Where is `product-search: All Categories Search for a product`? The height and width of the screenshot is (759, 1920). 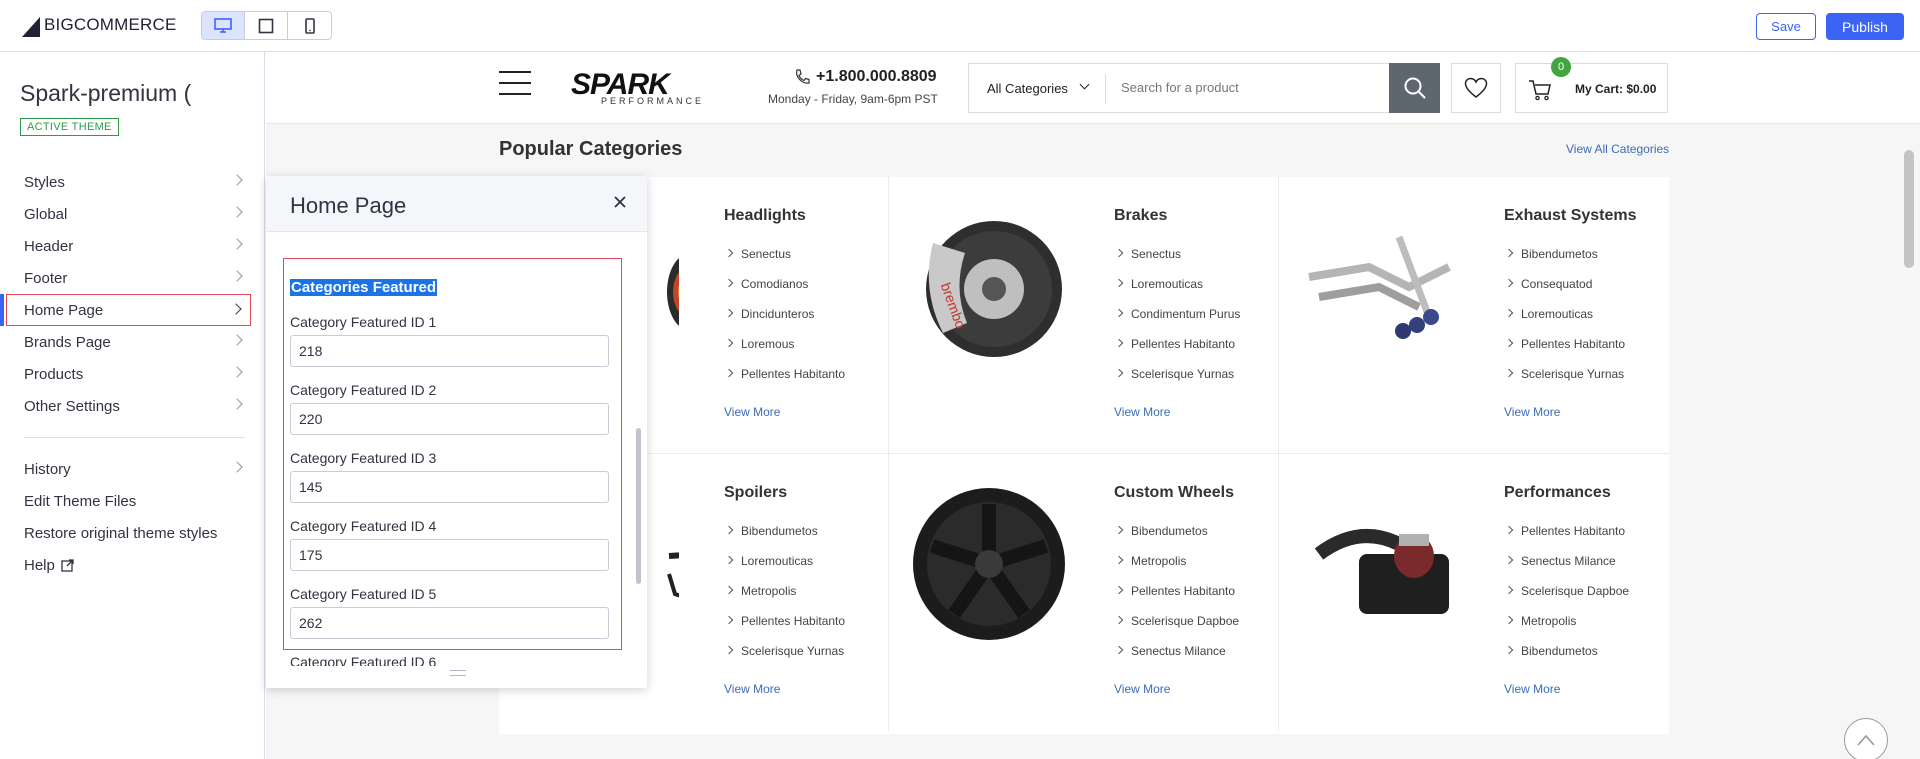 product-search: All Categories Search for a product is located at coordinates (1204, 88).